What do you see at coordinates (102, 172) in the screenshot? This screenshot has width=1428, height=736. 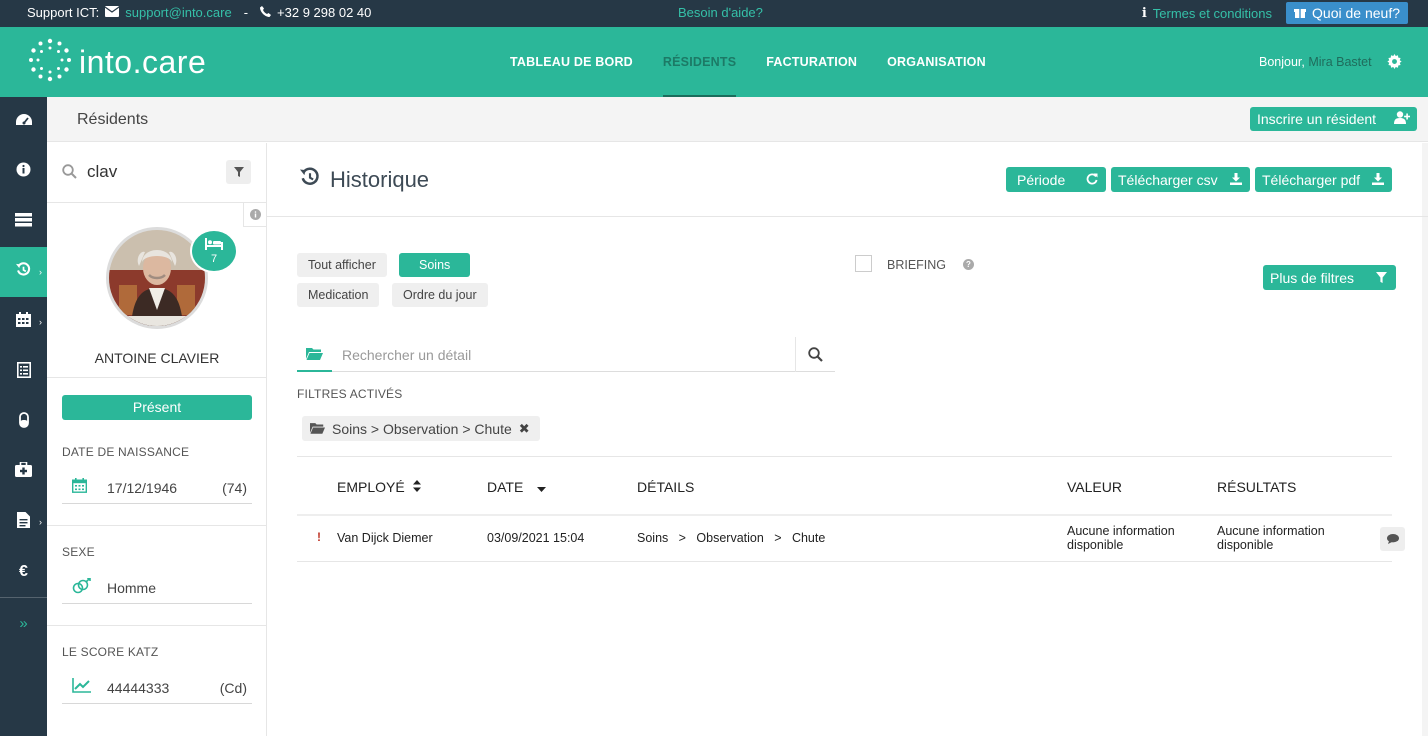 I see `resident-search-input: clav` at bounding box center [102, 172].